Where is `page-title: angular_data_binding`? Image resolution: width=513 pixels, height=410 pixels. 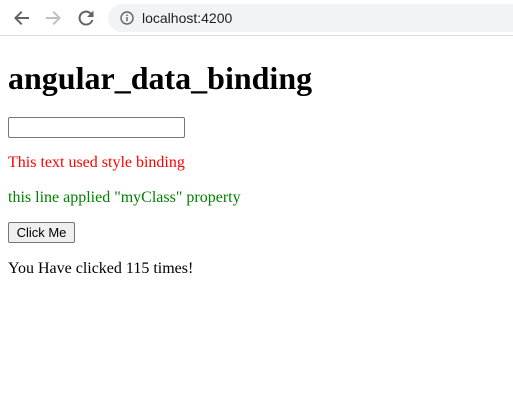
page-title: angular_data_binding is located at coordinates (160, 78).